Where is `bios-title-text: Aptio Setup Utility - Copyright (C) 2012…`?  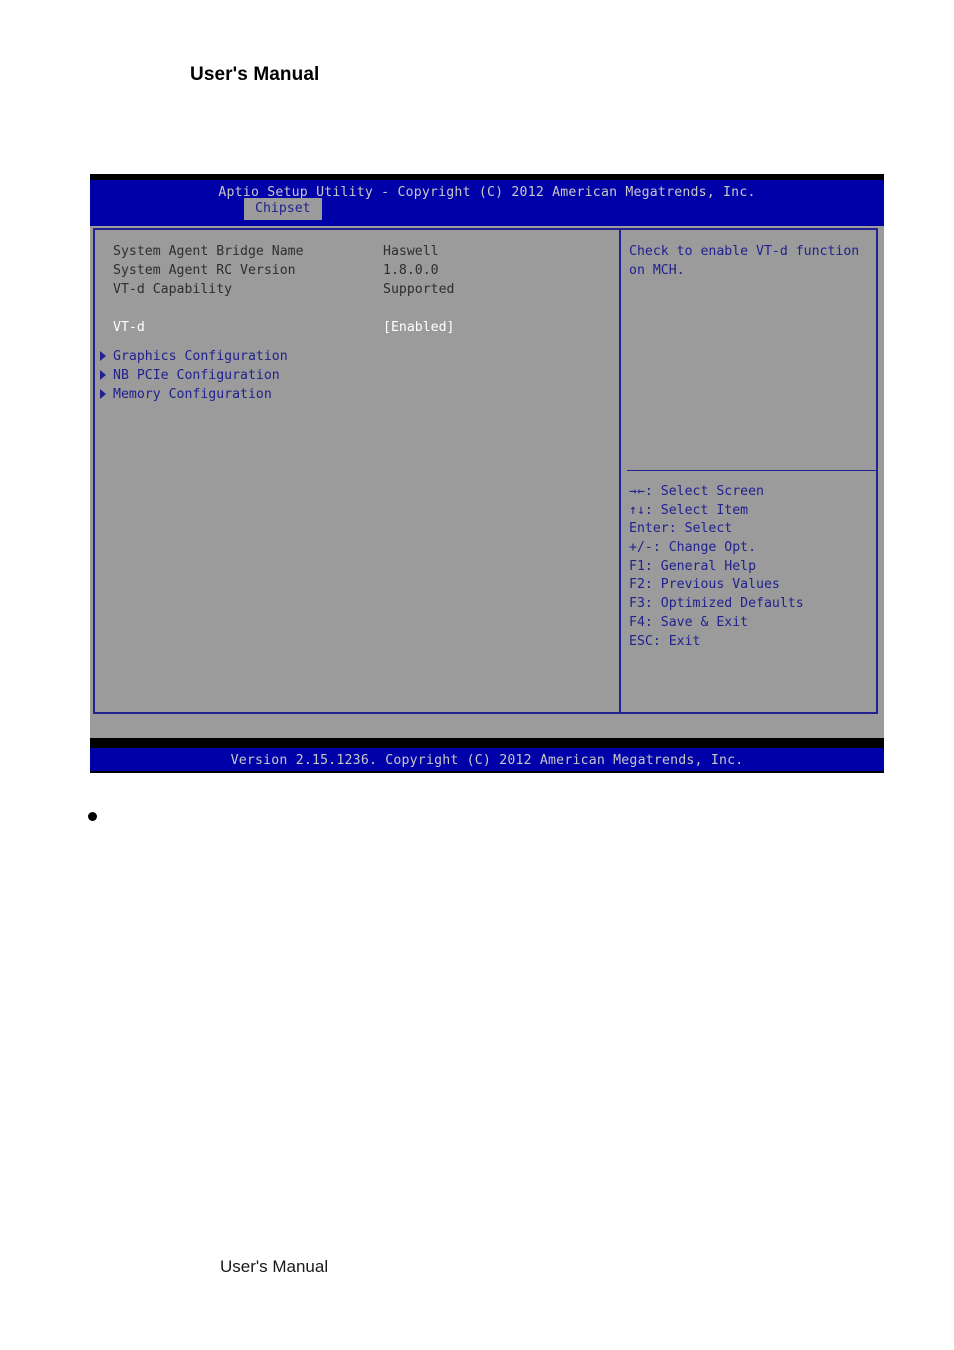 bios-title-text: Aptio Setup Utility - Copyright (C) 2012… is located at coordinates (487, 192).